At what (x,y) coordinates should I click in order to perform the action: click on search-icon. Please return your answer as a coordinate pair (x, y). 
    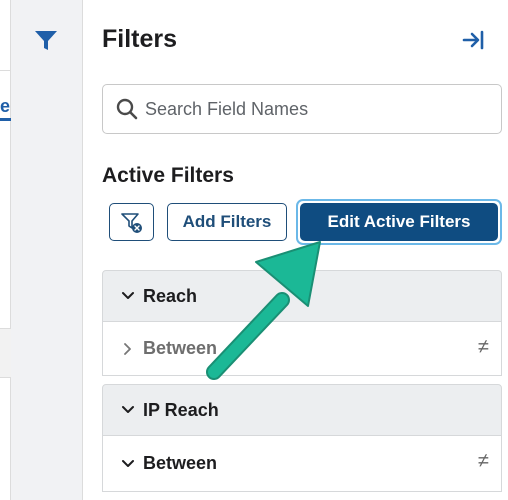
    Looking at the image, I should click on (127, 109).